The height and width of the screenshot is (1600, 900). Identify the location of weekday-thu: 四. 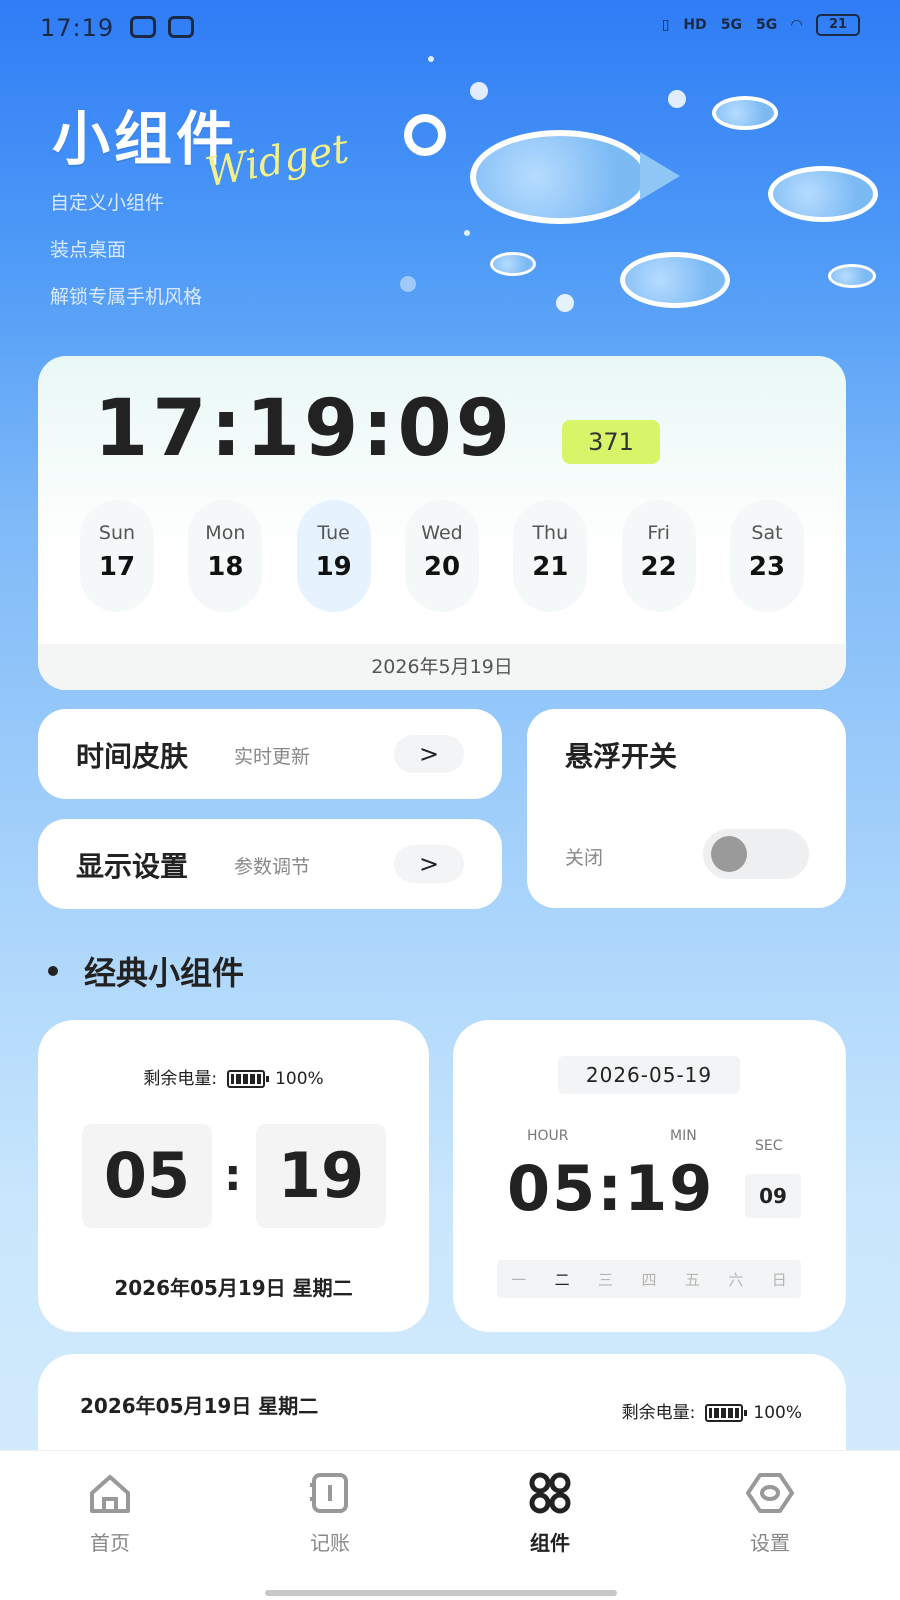
(649, 1279).